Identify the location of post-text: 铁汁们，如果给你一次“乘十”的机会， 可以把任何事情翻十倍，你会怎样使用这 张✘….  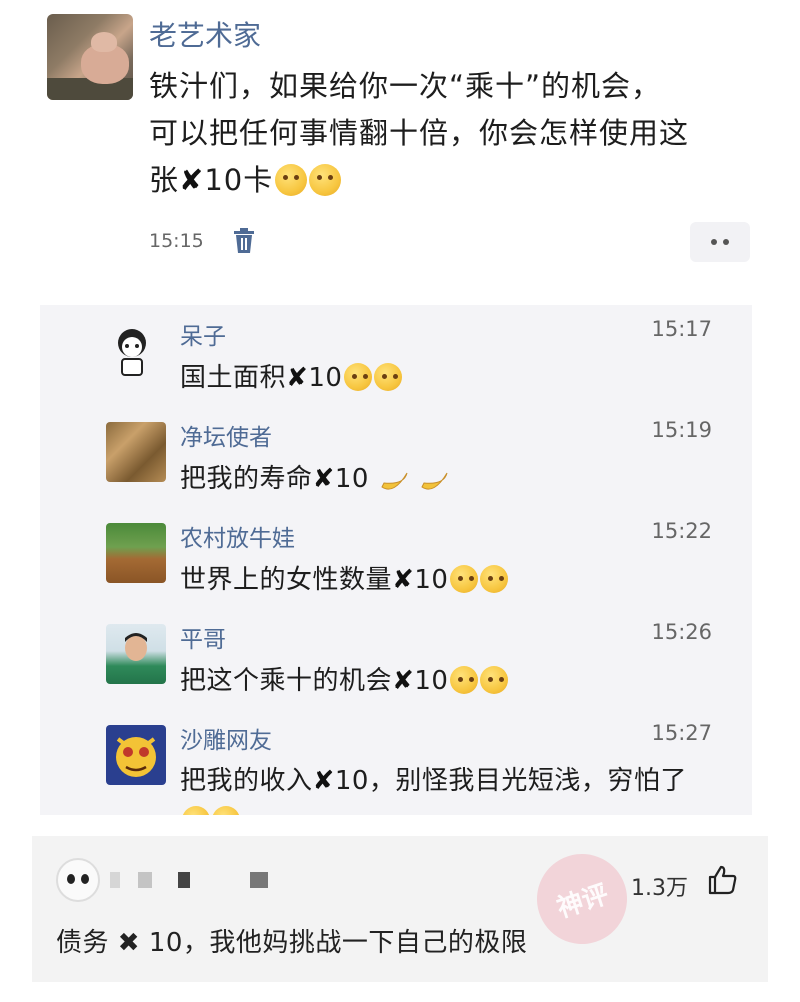
(449, 133).